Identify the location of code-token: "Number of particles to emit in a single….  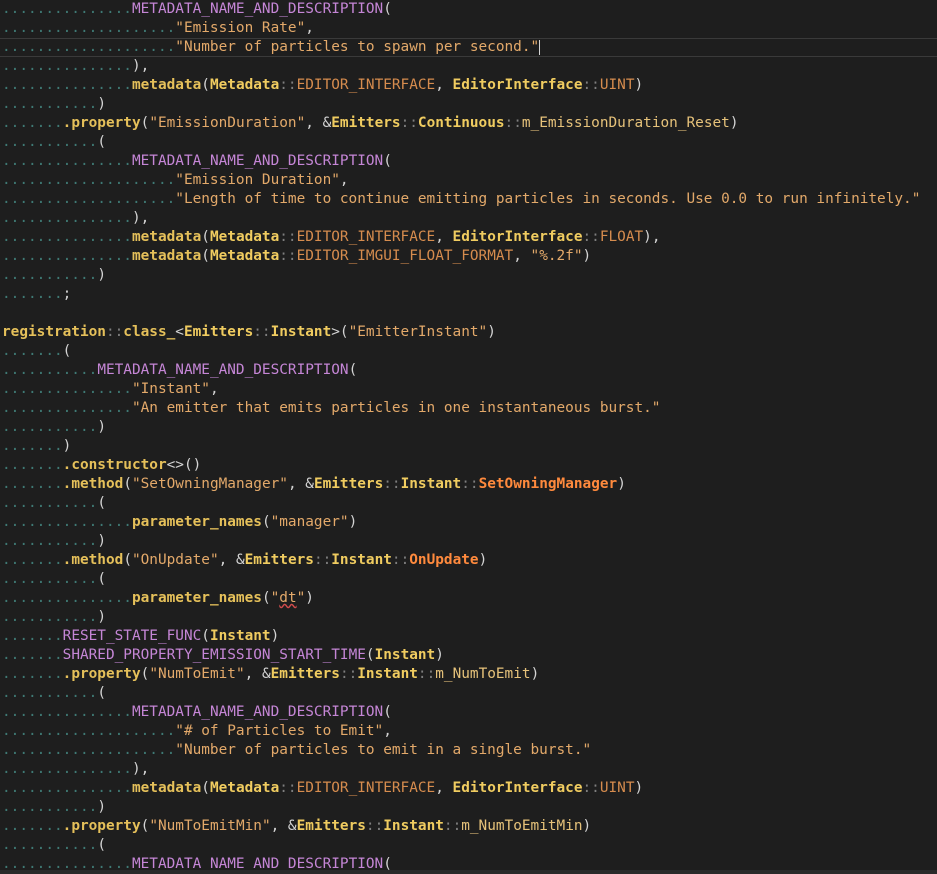
(383, 750).